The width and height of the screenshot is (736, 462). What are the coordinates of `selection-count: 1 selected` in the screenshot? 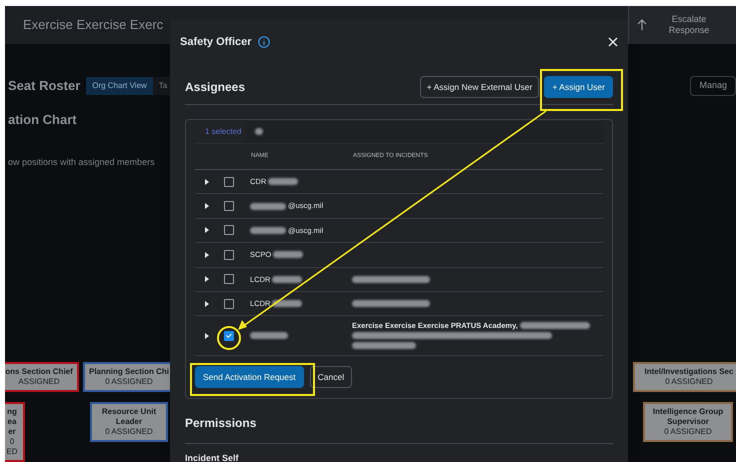 It's located at (223, 132).